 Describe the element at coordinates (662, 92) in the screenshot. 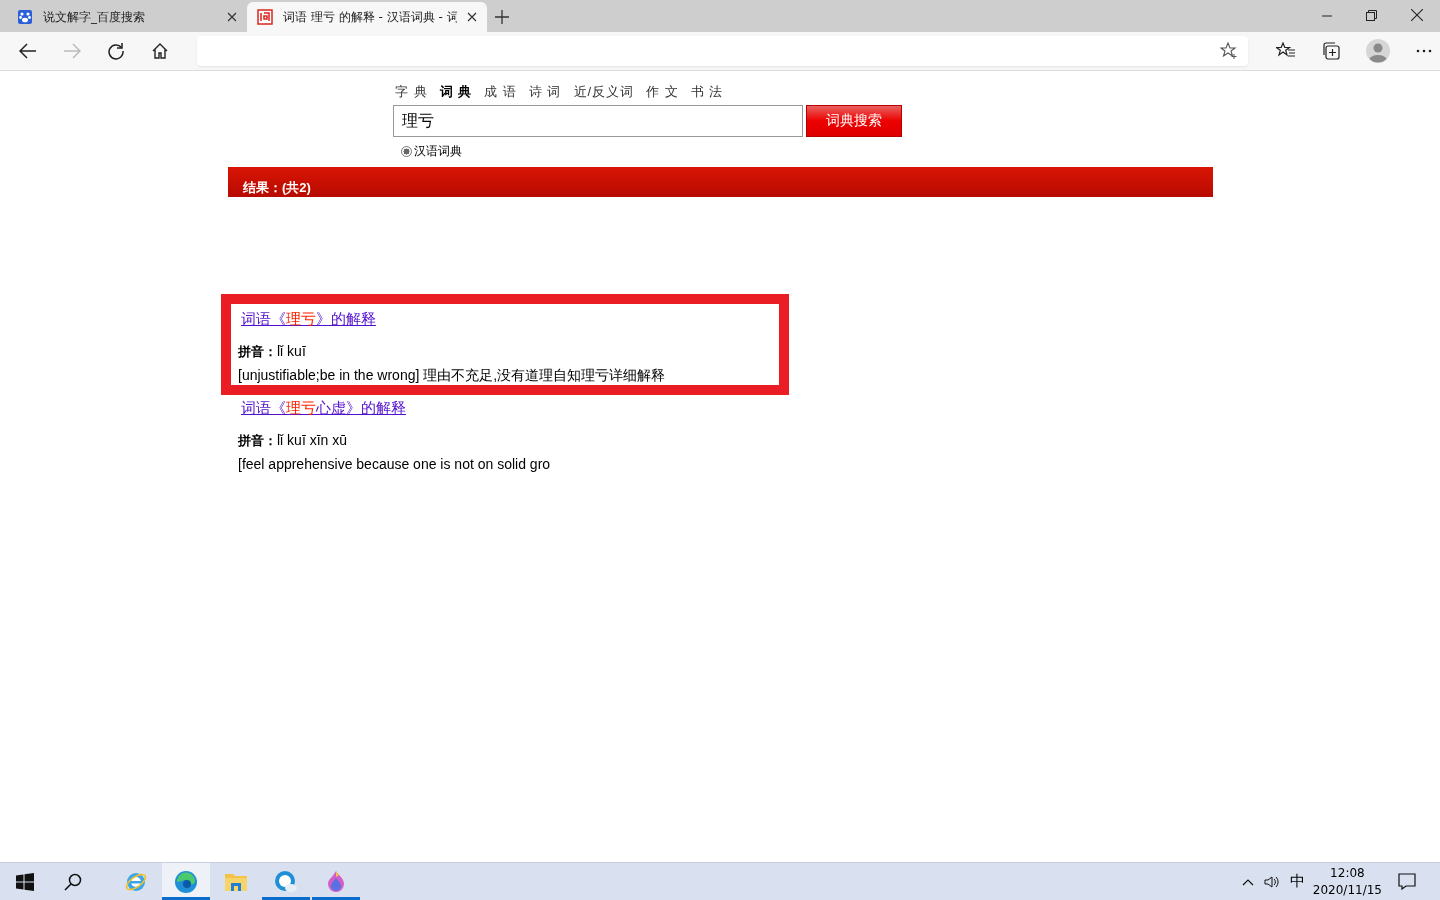

I see `nav-link: 作 文` at that location.